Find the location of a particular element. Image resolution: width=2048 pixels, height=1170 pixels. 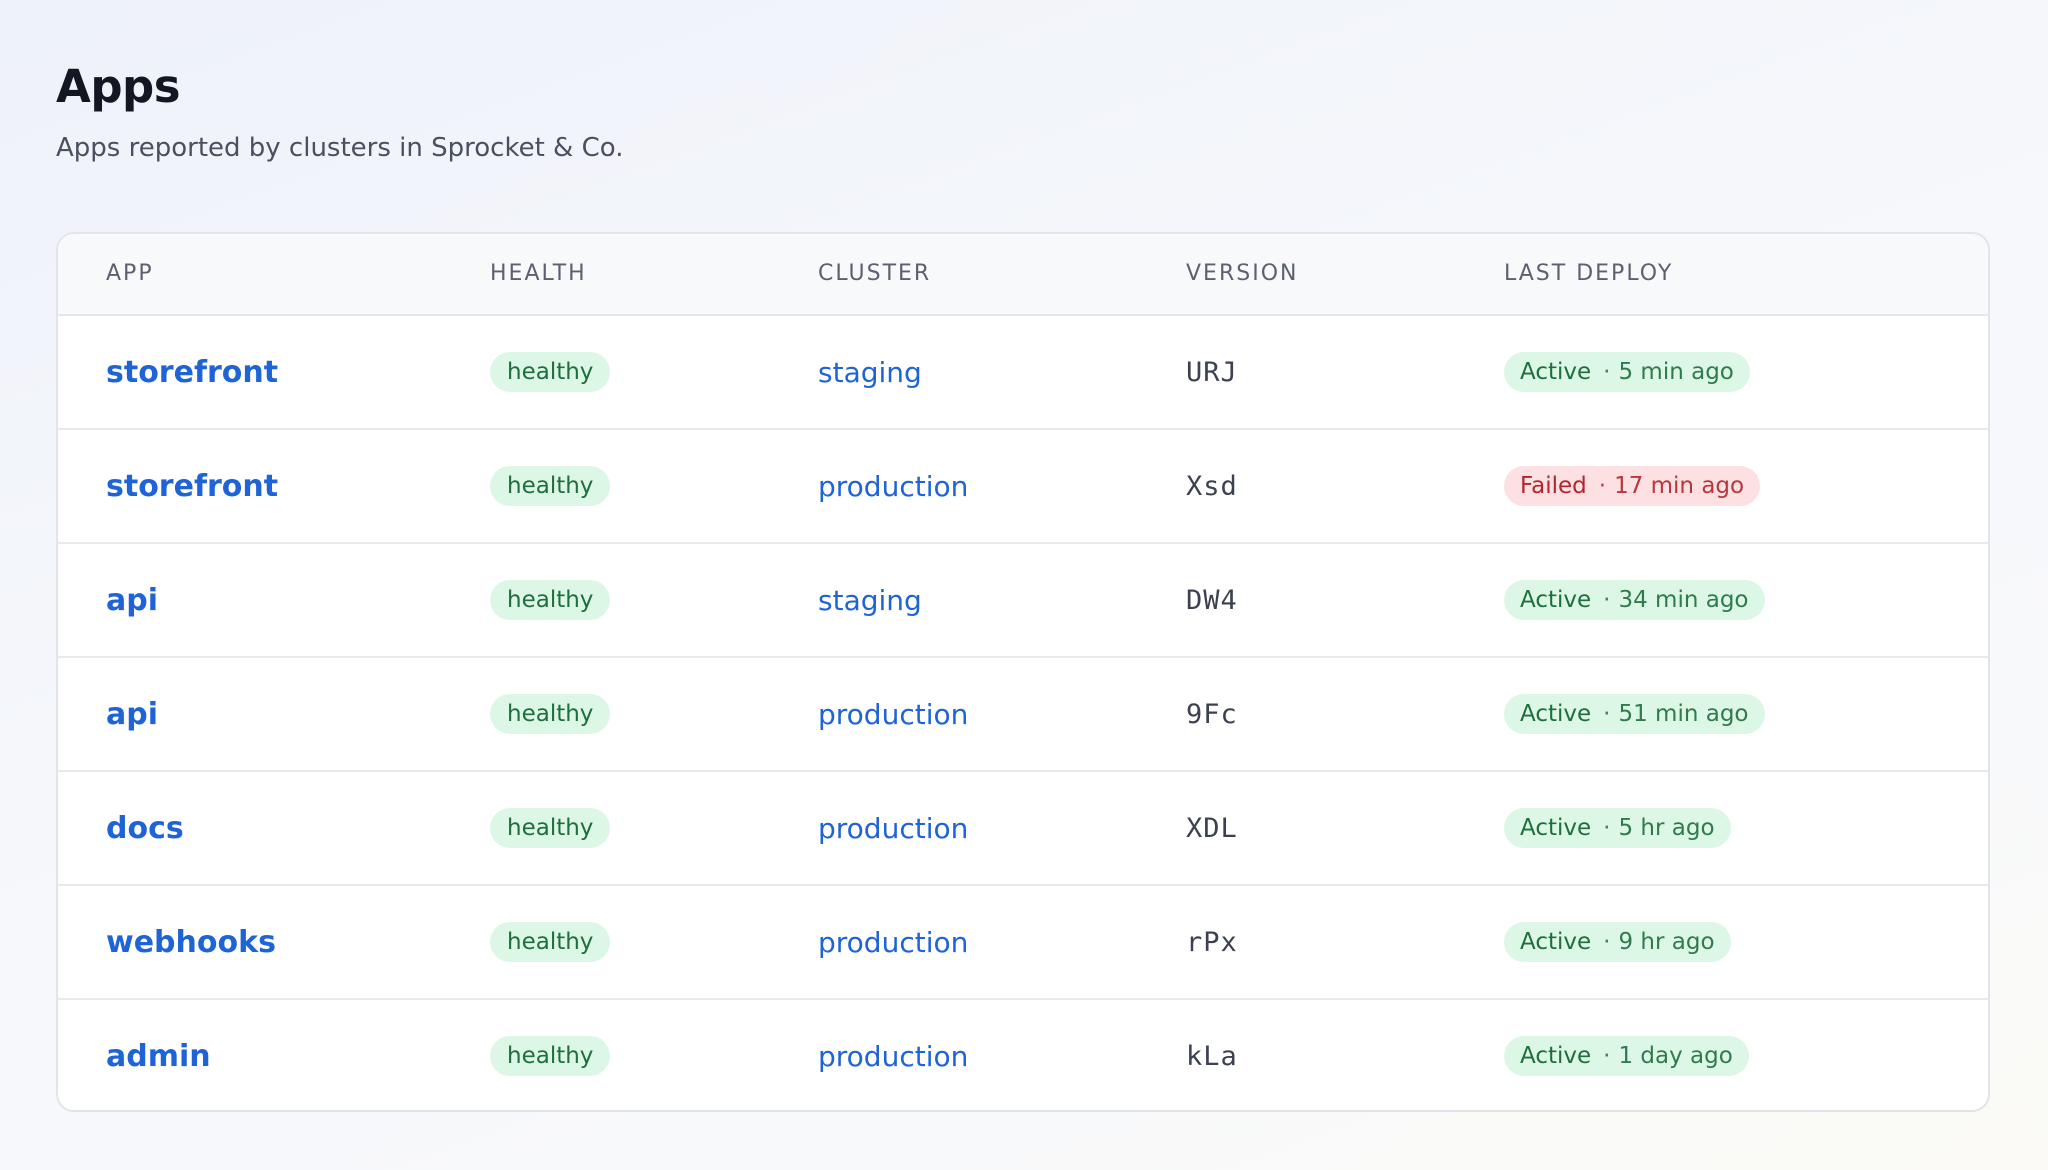

column-header-cluster: CLUSTER is located at coordinates (875, 273).